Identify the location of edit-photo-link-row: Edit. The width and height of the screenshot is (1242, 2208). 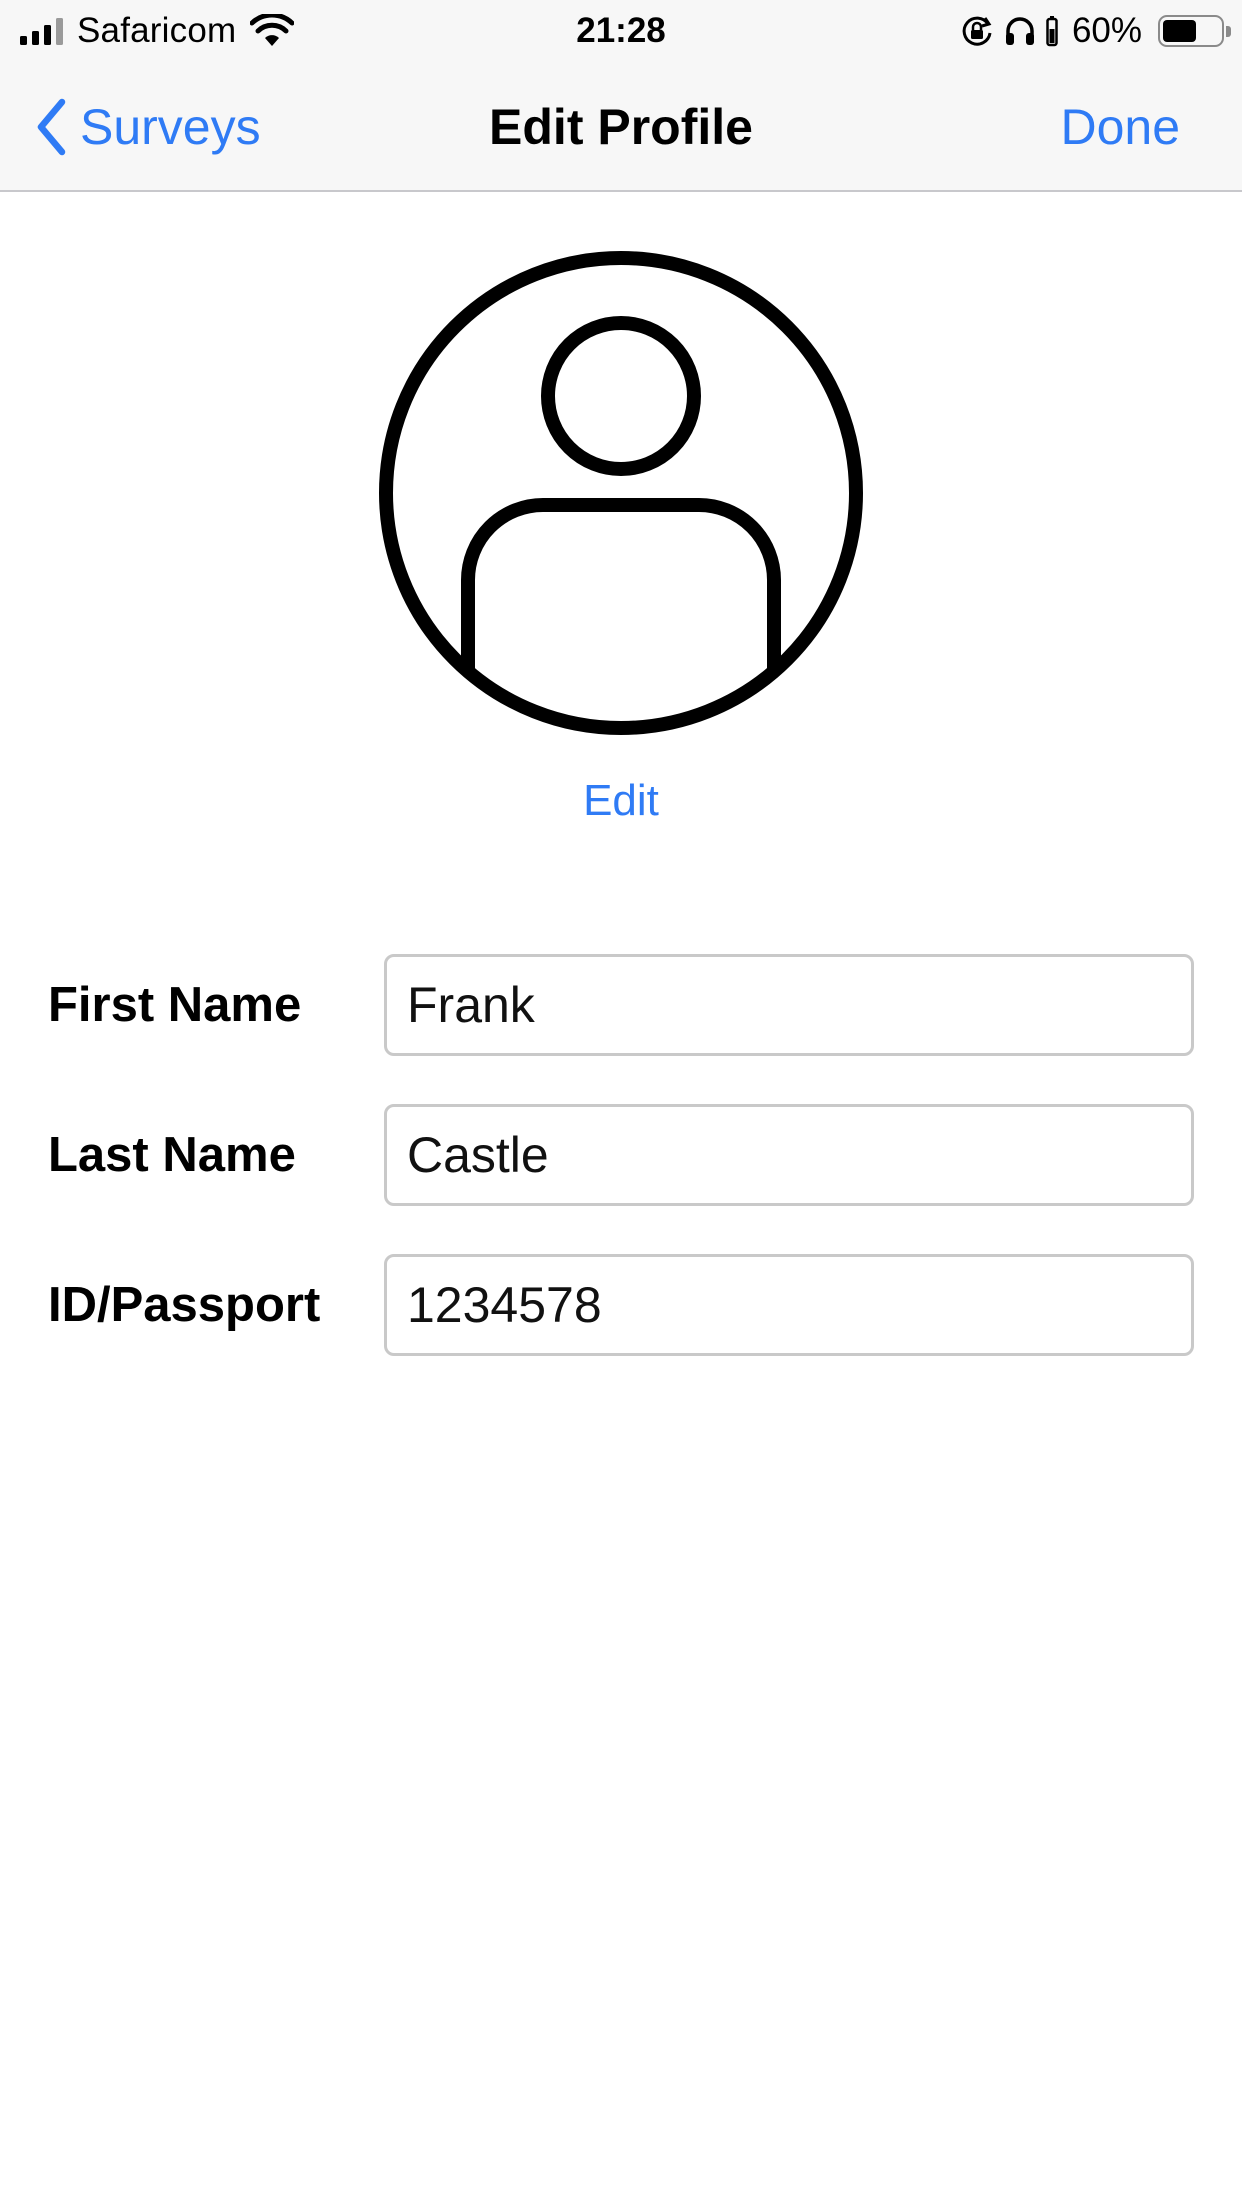
(621, 801).